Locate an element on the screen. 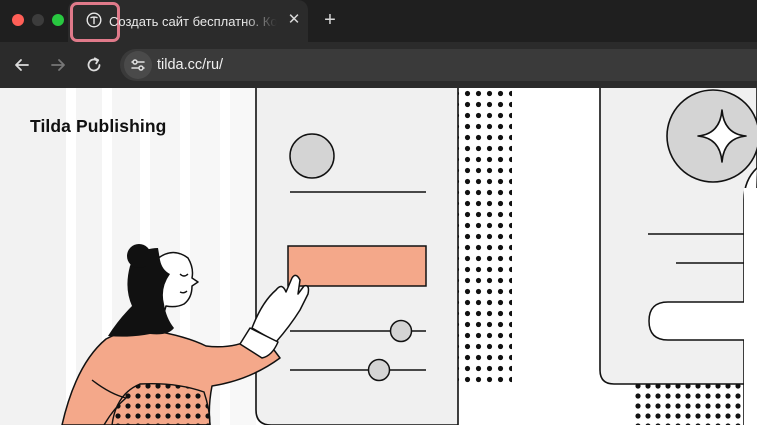 The width and height of the screenshot is (757, 425). close-tab-icon: ✕ is located at coordinates (294, 20).